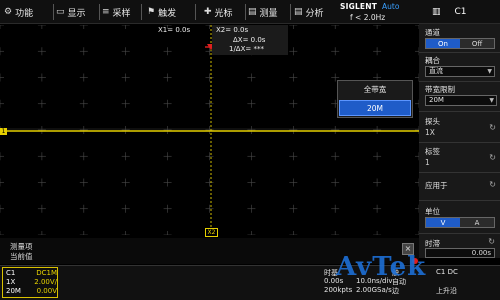 Image resolution: width=500 pixels, height=300 pixels. What do you see at coordinates (375, 99) in the screenshot?
I see `bandwidth-dropdown-menu: 全带宽 20M` at bounding box center [375, 99].